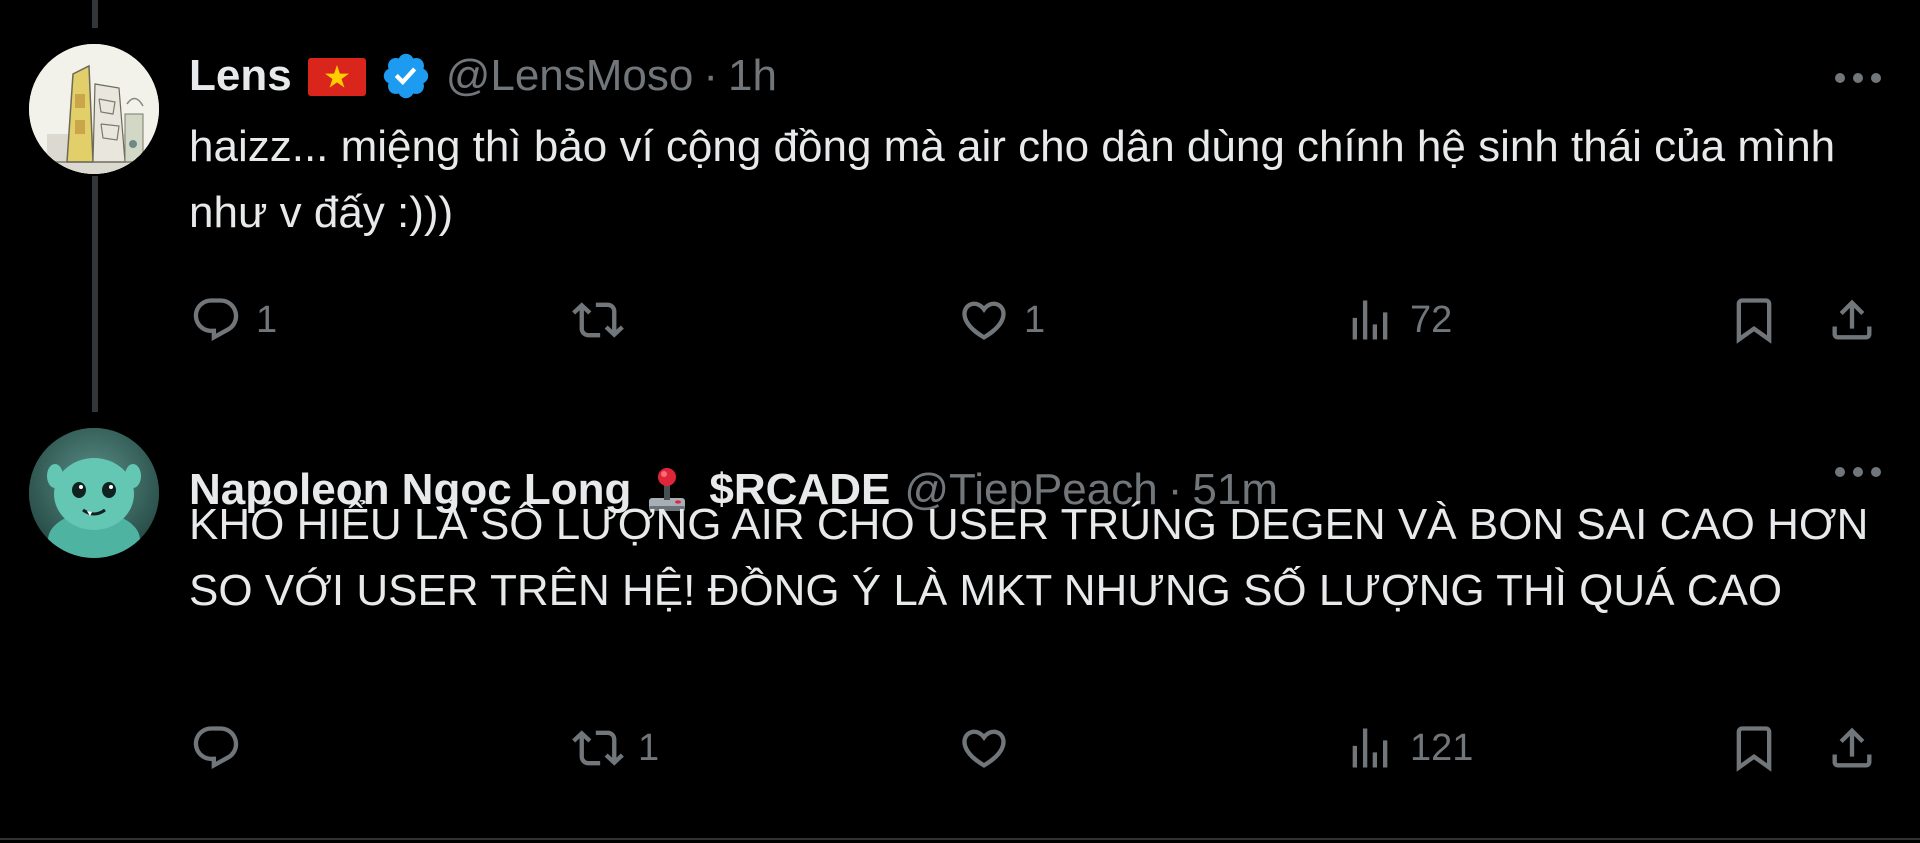 Image resolution: width=1920 pixels, height=843 pixels. What do you see at coordinates (1408, 748) in the screenshot?
I see `views-button: 121` at bounding box center [1408, 748].